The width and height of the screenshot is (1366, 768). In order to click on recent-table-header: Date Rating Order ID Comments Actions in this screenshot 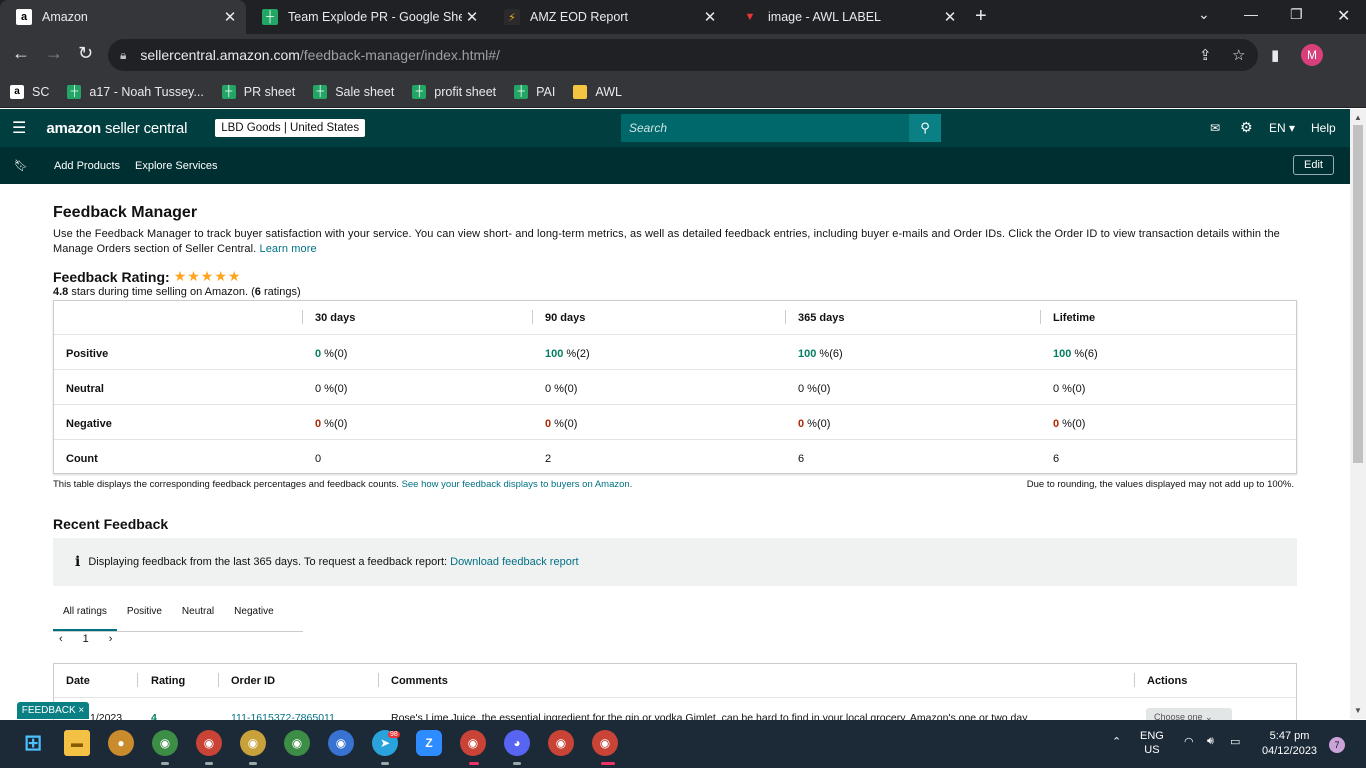, I will do `click(675, 681)`.